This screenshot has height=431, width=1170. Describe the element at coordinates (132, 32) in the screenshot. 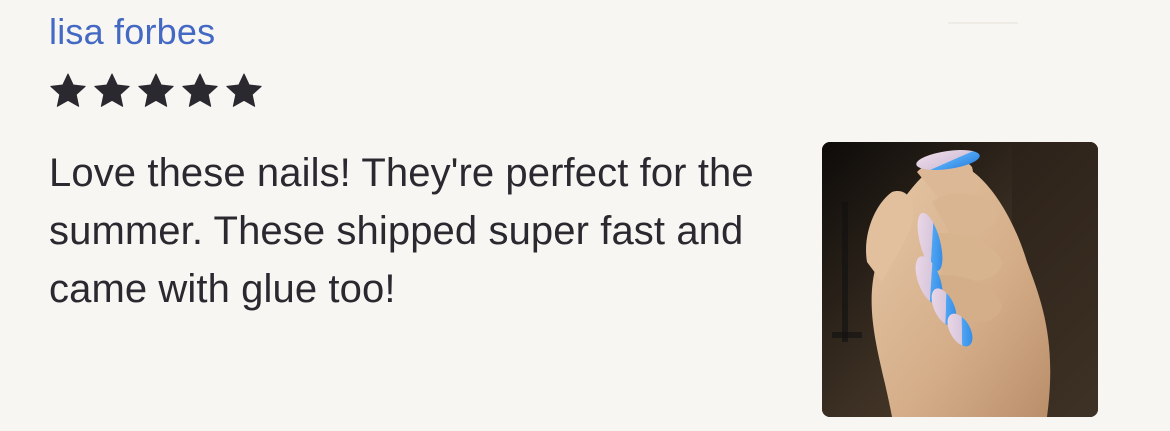

I see `reviewer-name-link: lisa forbes` at that location.